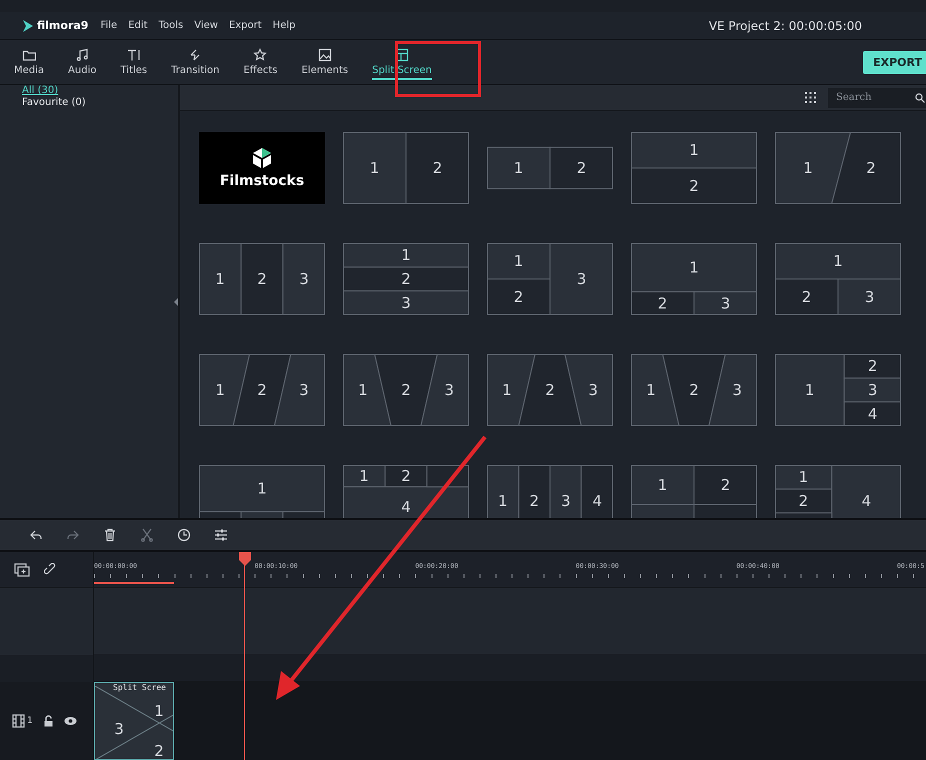 The height and width of the screenshot is (760, 926). What do you see at coordinates (184, 535) in the screenshot?
I see `clock-icon` at bounding box center [184, 535].